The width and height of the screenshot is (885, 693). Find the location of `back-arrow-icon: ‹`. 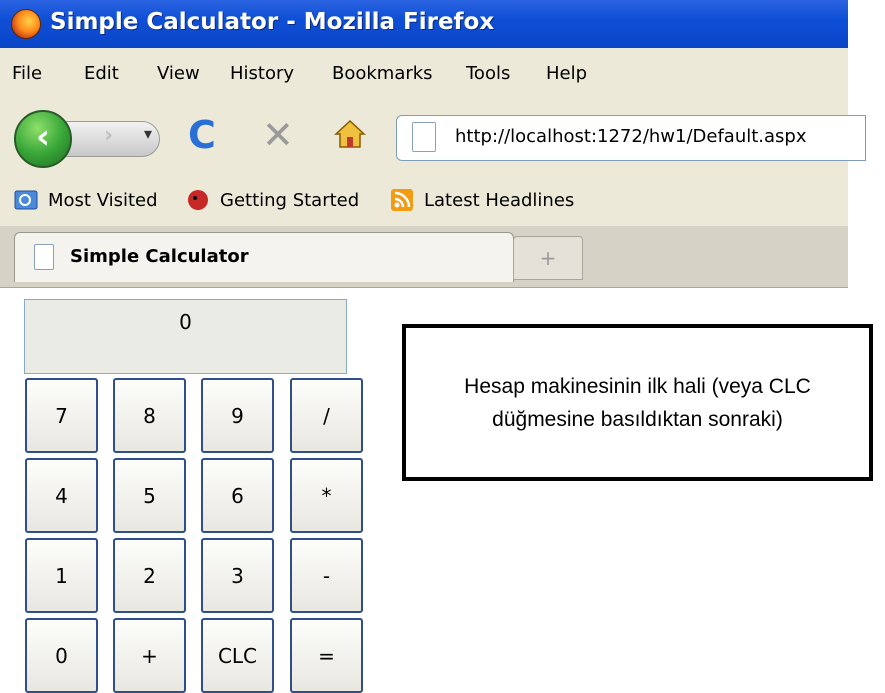

back-arrow-icon: ‹ is located at coordinates (42, 137).